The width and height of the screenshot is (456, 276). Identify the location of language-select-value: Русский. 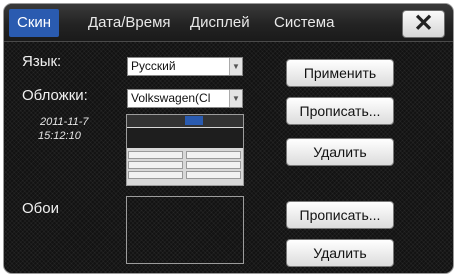
(153, 66).